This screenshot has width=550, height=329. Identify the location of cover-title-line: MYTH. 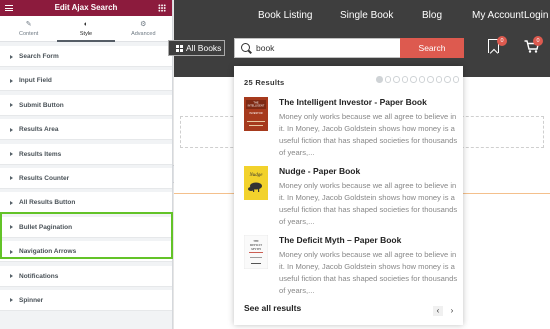
(256, 249).